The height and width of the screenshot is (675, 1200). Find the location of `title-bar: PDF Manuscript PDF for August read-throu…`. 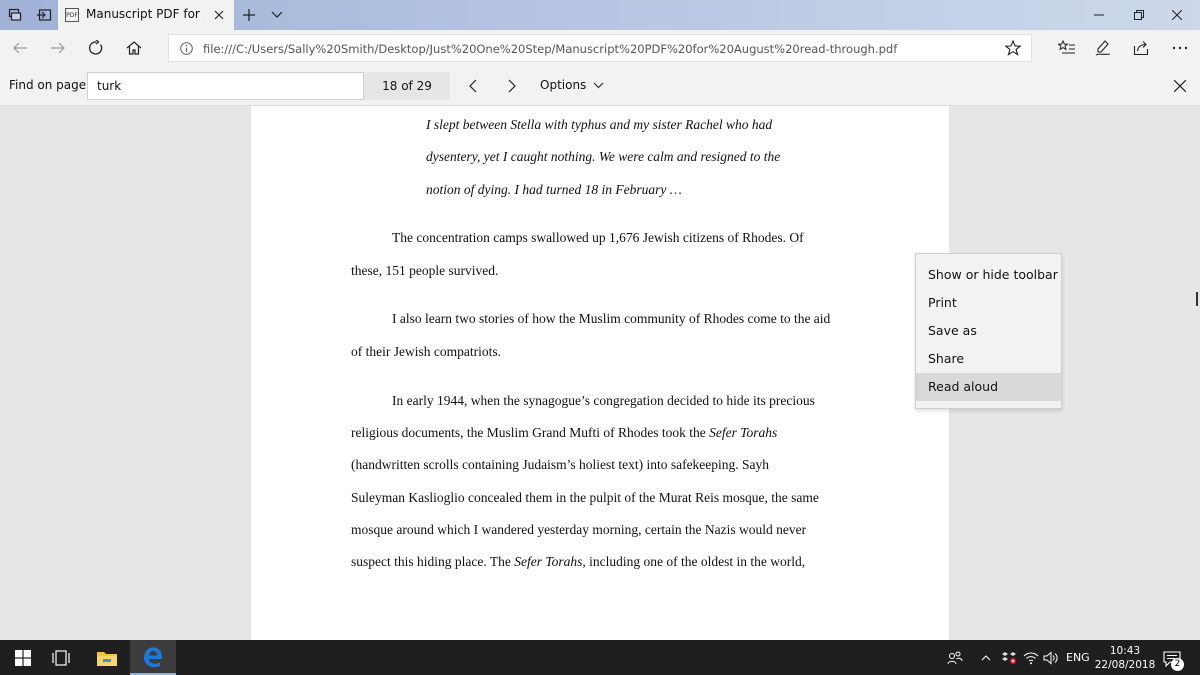

title-bar: PDF Manuscript PDF for August read-throu… is located at coordinates (600, 15).